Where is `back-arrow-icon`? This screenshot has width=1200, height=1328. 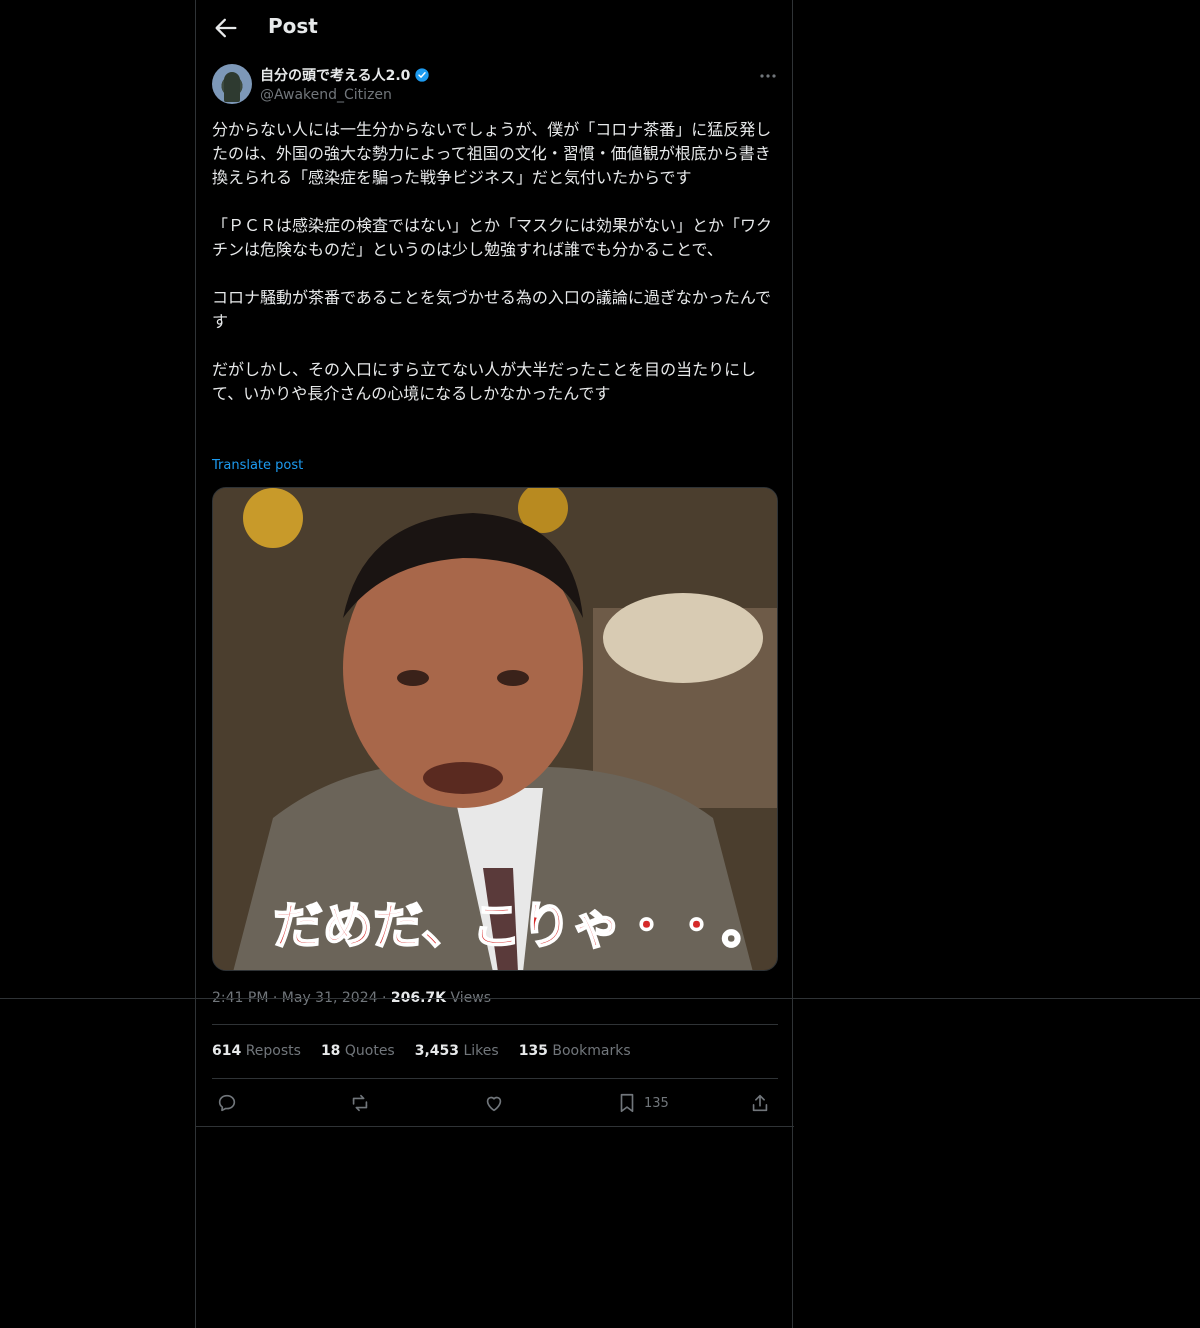
back-arrow-icon is located at coordinates (226, 28).